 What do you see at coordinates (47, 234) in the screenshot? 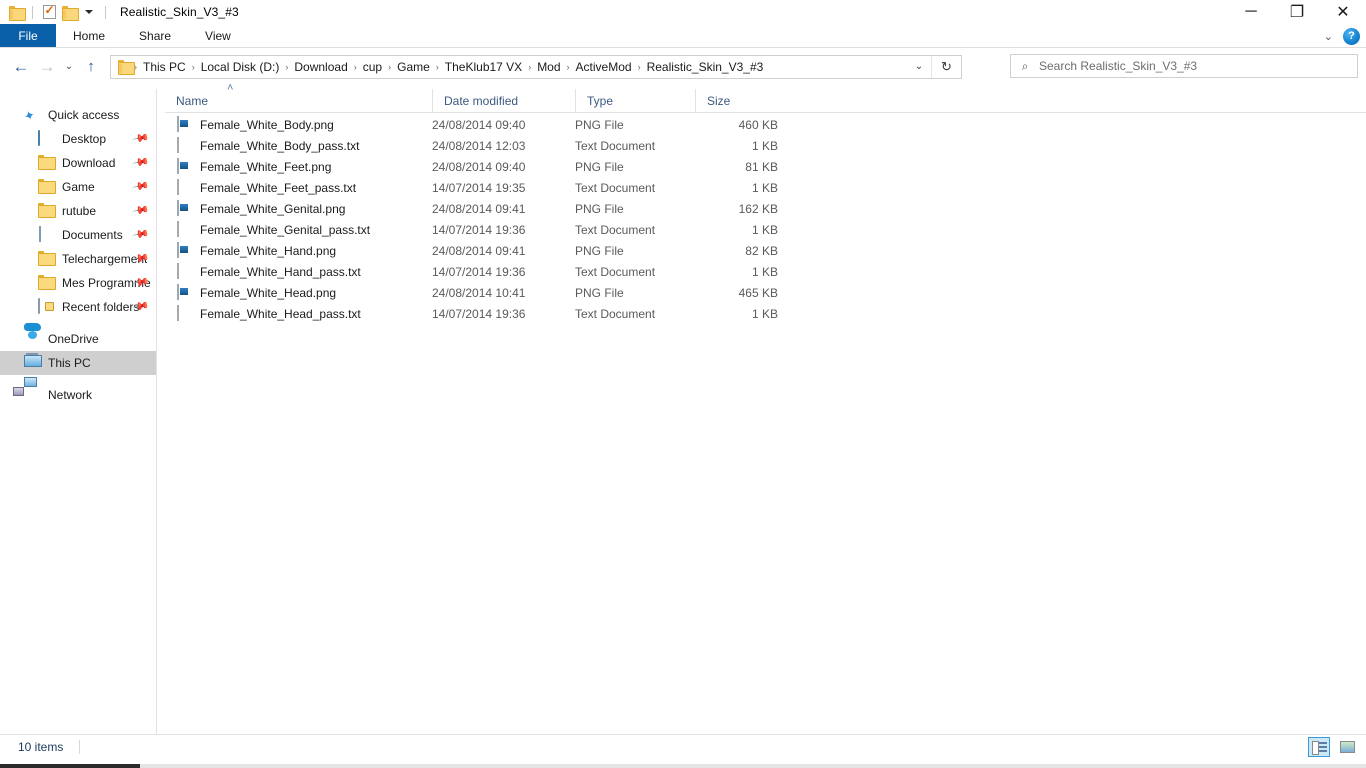
I see `documents-icon` at bounding box center [47, 234].